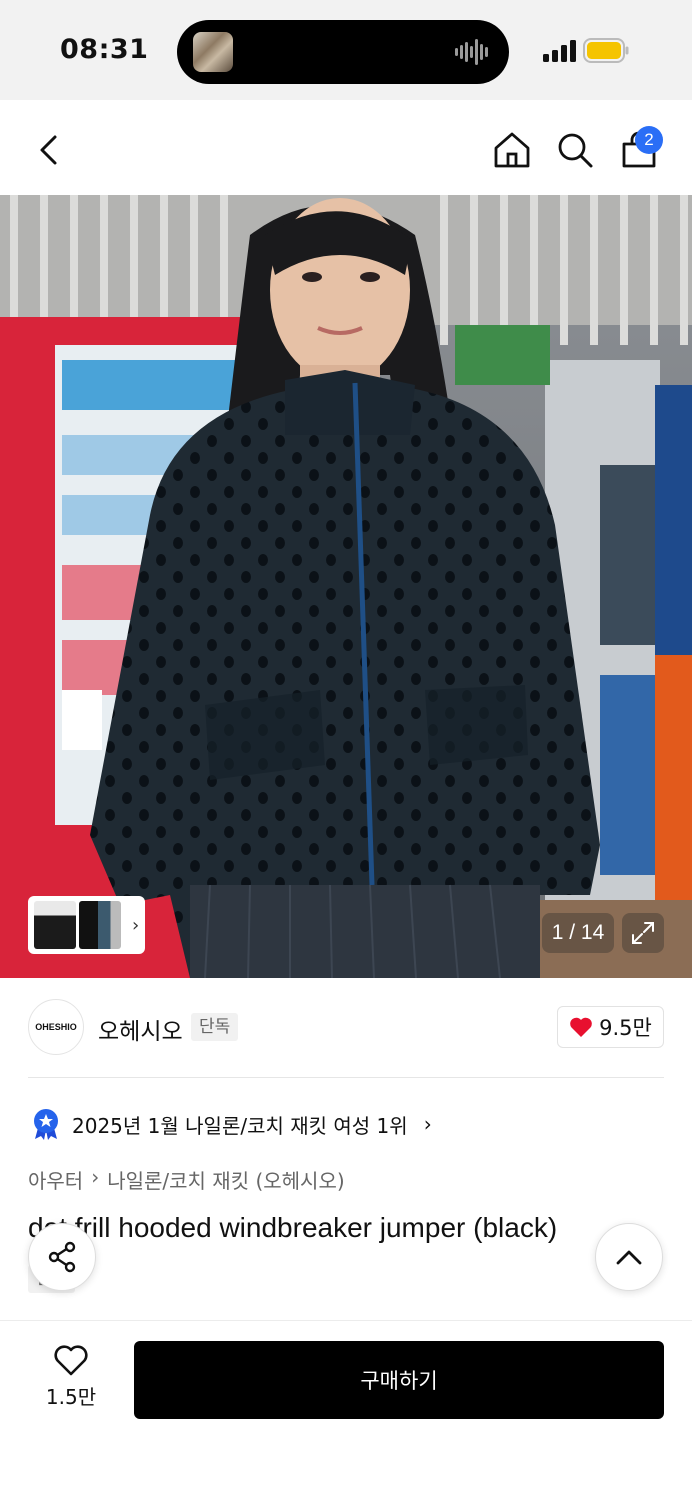  I want to click on heart-outline-icon, so click(71, 1360).